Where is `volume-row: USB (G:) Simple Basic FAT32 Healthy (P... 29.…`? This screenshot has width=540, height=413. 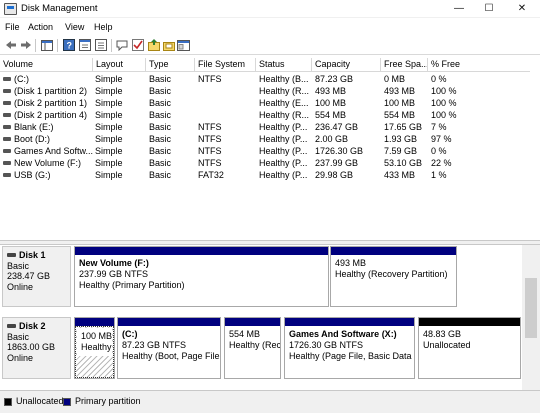
volume-row: USB (G:) Simple Basic FAT32 Healthy (P... 29.… is located at coordinates (265, 175).